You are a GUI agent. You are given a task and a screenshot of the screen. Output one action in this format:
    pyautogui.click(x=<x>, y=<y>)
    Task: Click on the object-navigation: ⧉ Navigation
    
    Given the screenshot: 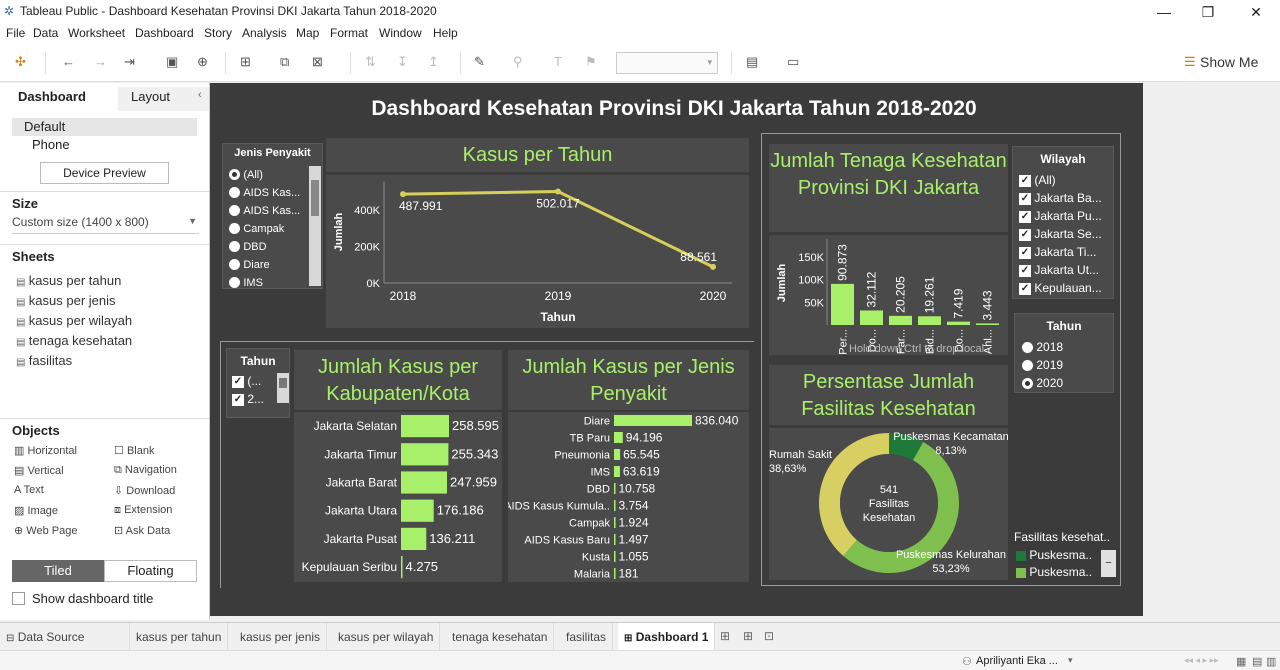 What is the action you would take?
    pyautogui.click(x=145, y=470)
    